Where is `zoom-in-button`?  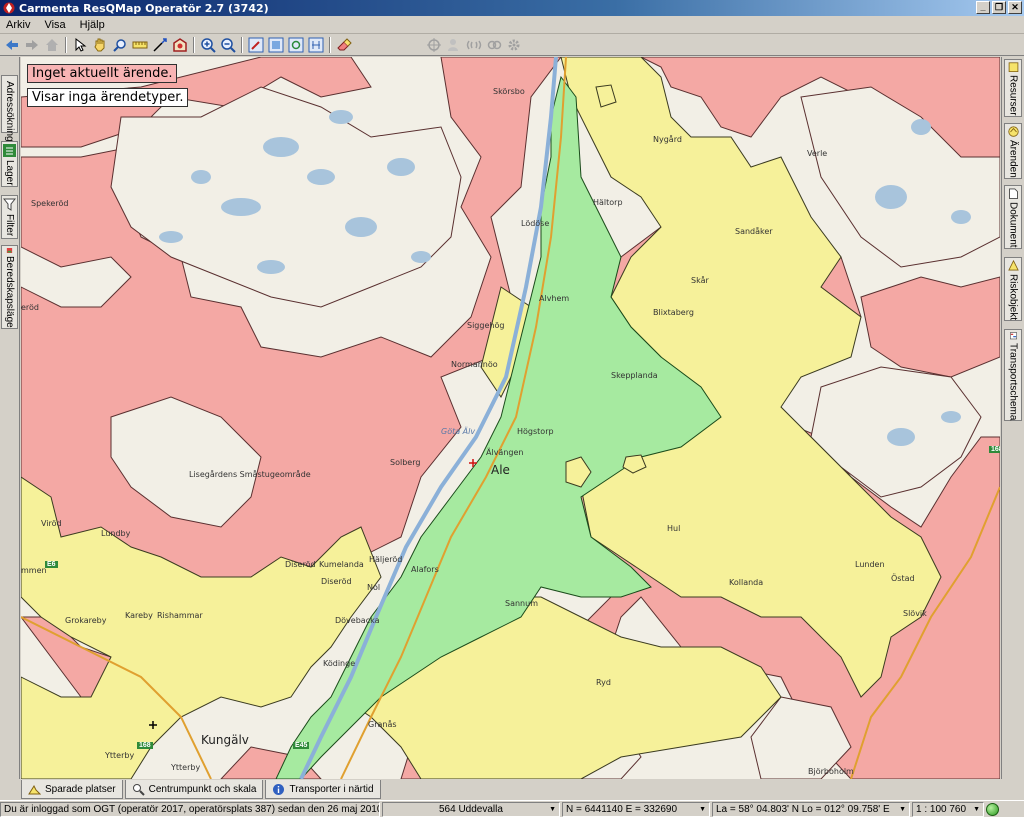 zoom-in-button is located at coordinates (208, 45).